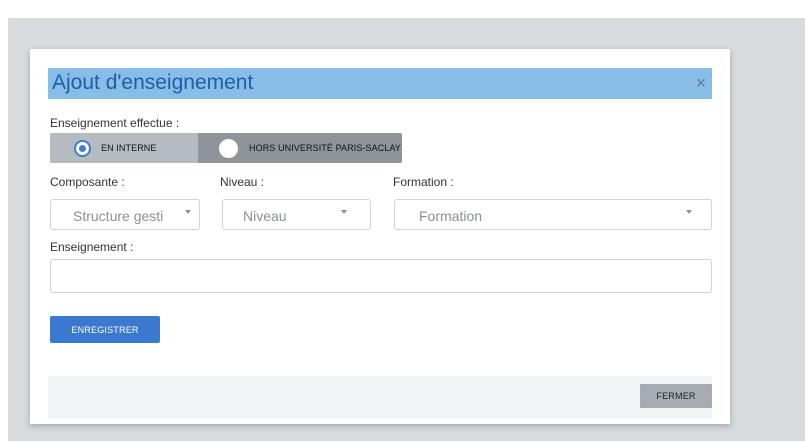  Describe the element at coordinates (129, 148) in the screenshot. I see `option-internal-label: EN INTERNE` at that location.